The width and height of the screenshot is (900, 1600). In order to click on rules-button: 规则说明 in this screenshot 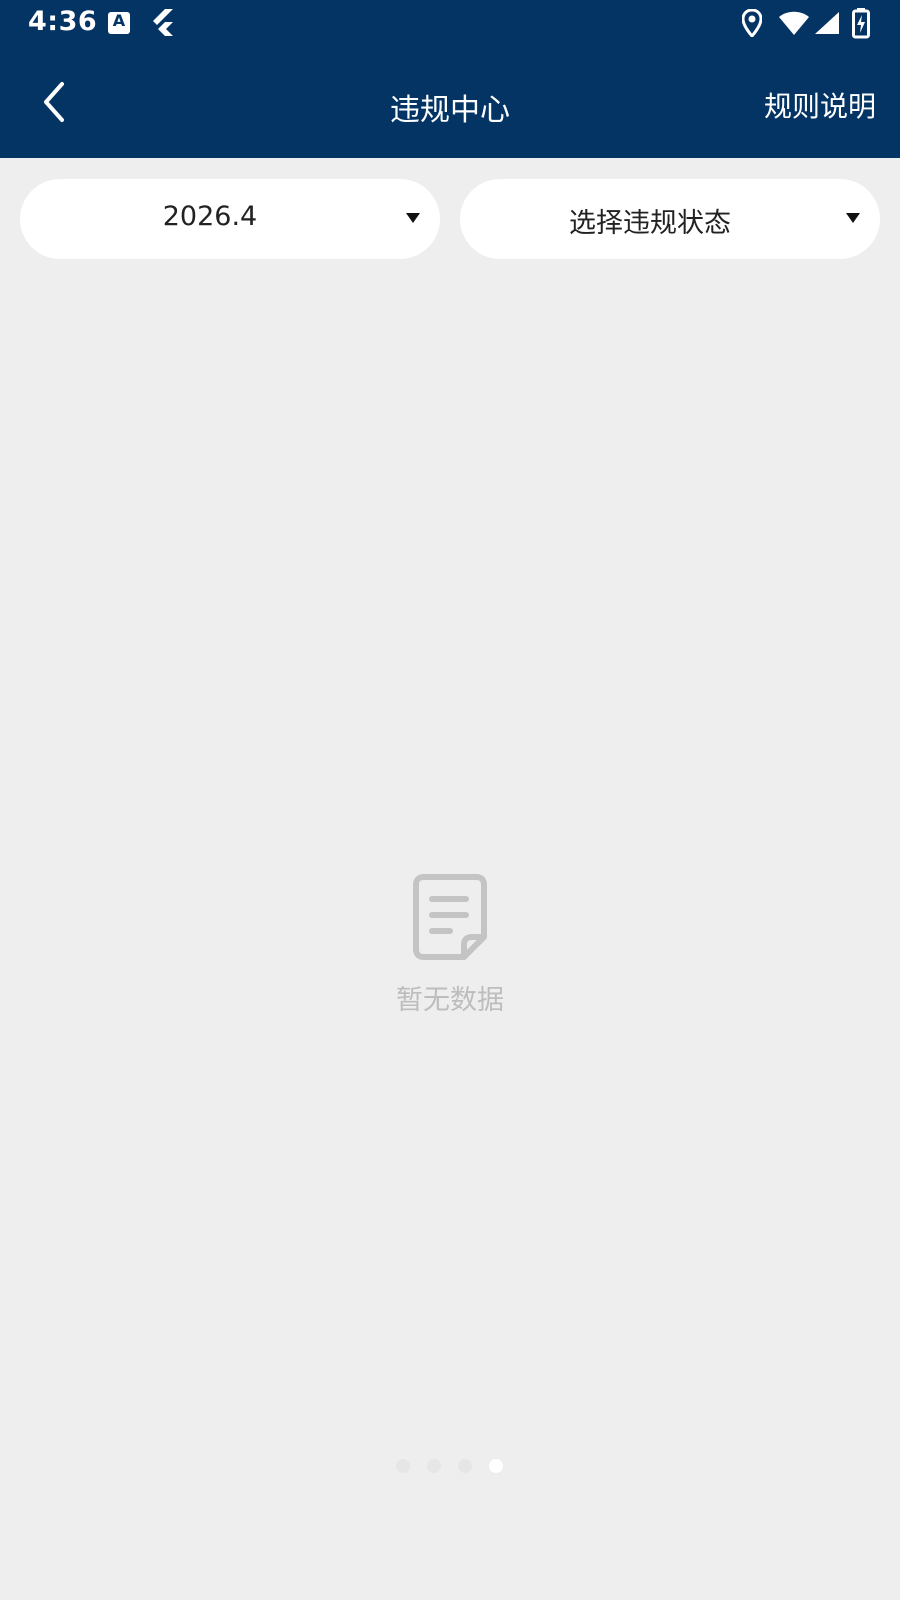, I will do `click(820, 105)`.